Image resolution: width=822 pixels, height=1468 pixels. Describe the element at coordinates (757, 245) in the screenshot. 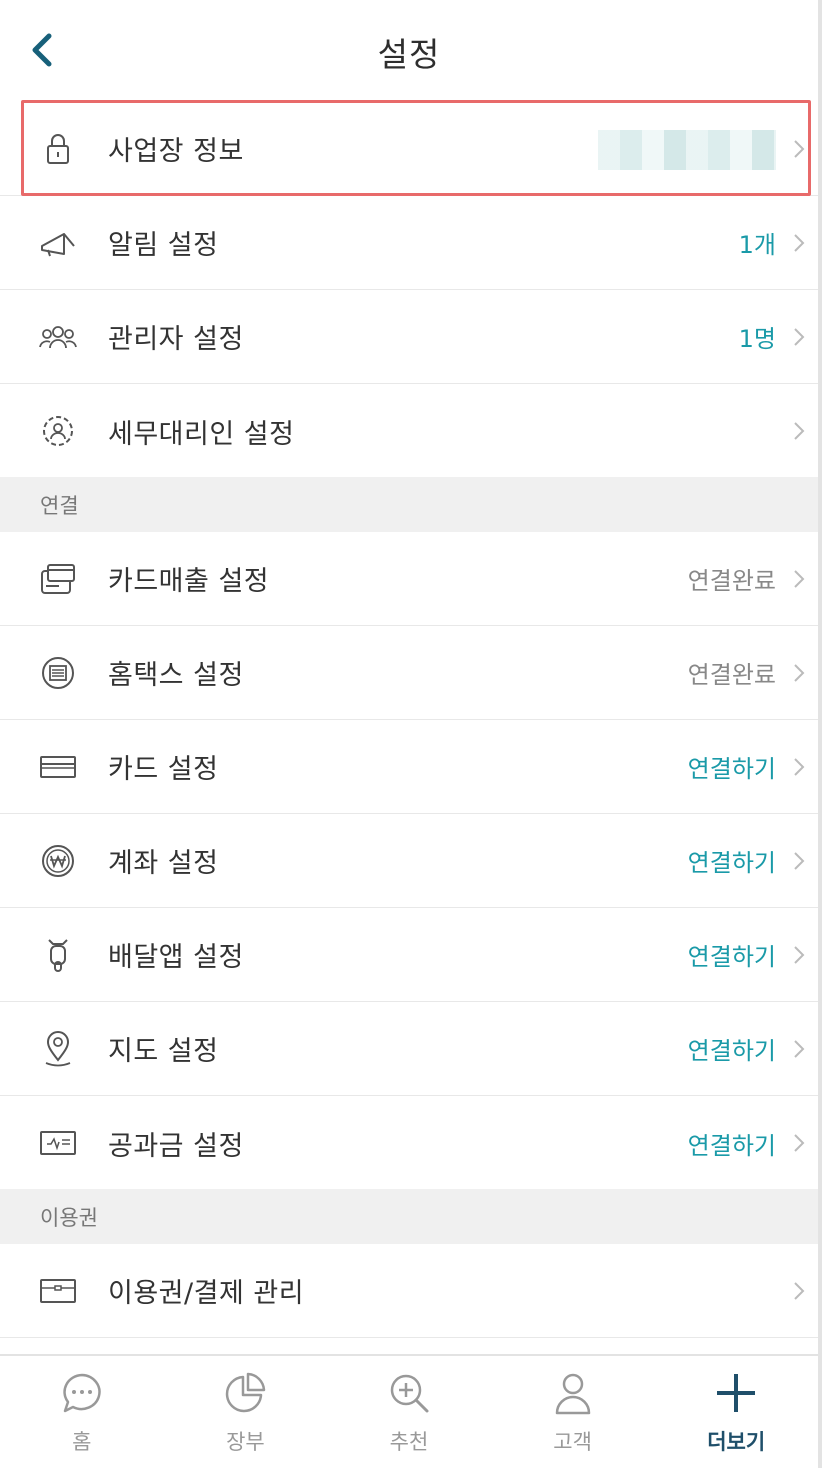

I see `row-value: 1개` at that location.